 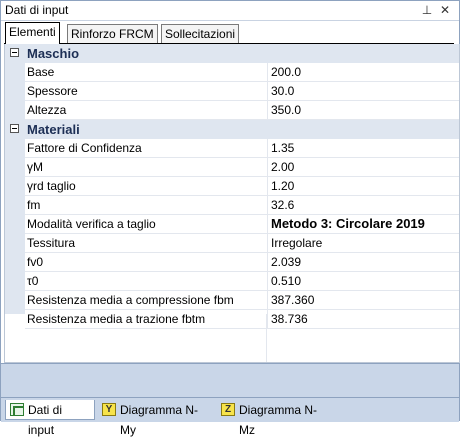 I want to click on bottom-tab-diagramma-n-mz: Z Diagramma N-Mz, so click(x=276, y=418).